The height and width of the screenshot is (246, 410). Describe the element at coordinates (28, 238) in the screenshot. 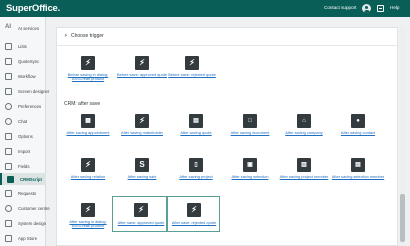

I see `sidebar-item-label: App Store` at that location.